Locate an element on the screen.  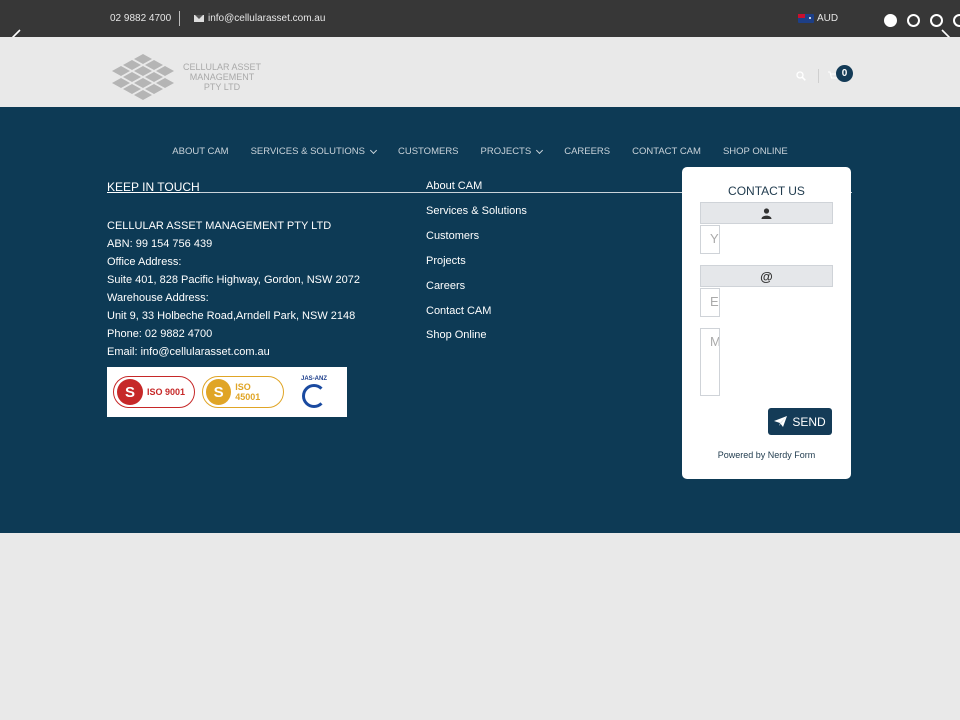
iso-9001-label: ISO 9001 is located at coordinates (166, 392).